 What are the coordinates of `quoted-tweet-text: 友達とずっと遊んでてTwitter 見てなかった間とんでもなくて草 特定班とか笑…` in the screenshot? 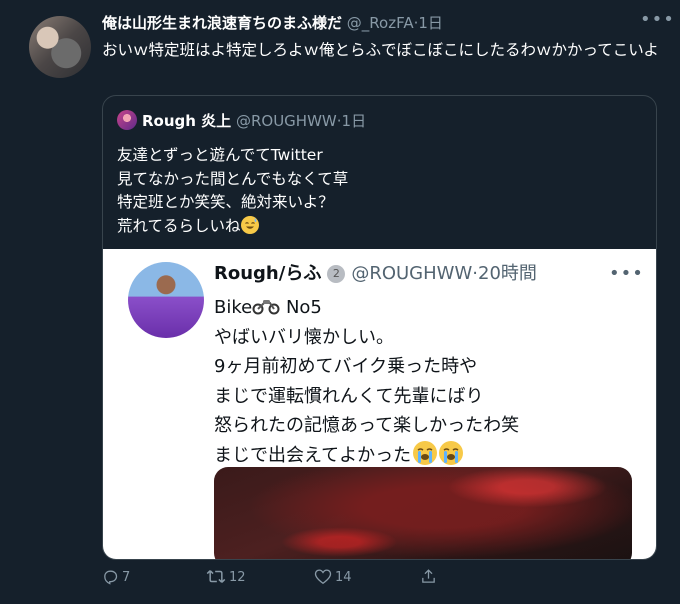 It's located at (377, 191).